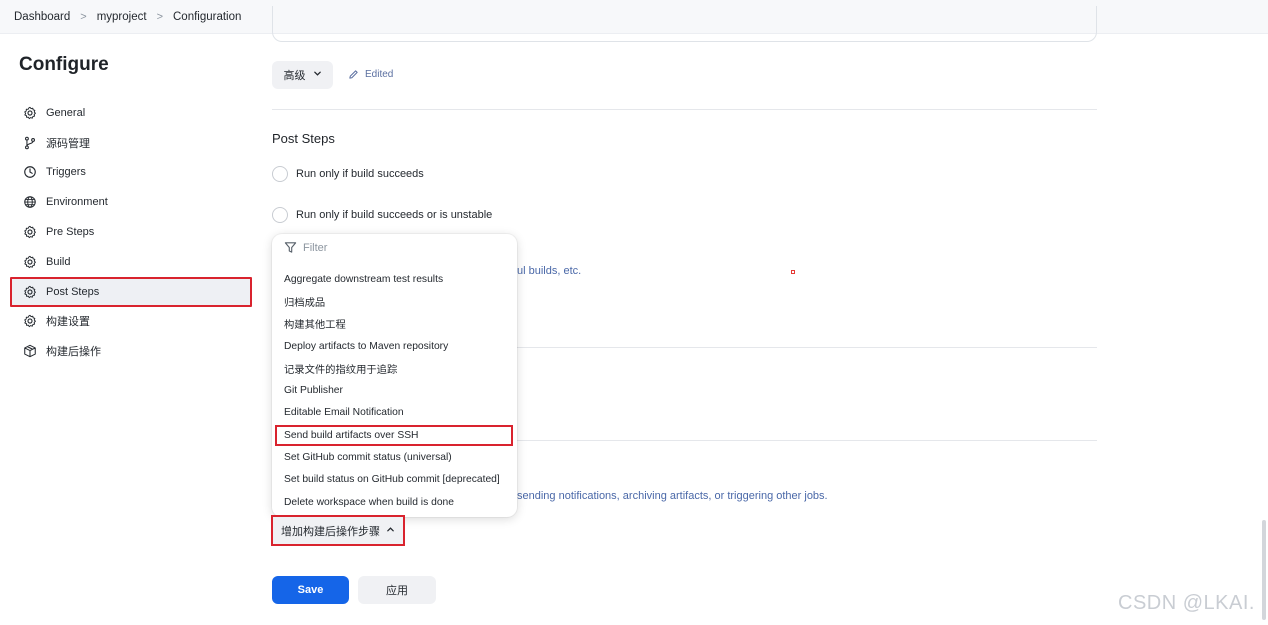 The width and height of the screenshot is (1268, 625). What do you see at coordinates (310, 590) in the screenshot?
I see `save-button: Save` at bounding box center [310, 590].